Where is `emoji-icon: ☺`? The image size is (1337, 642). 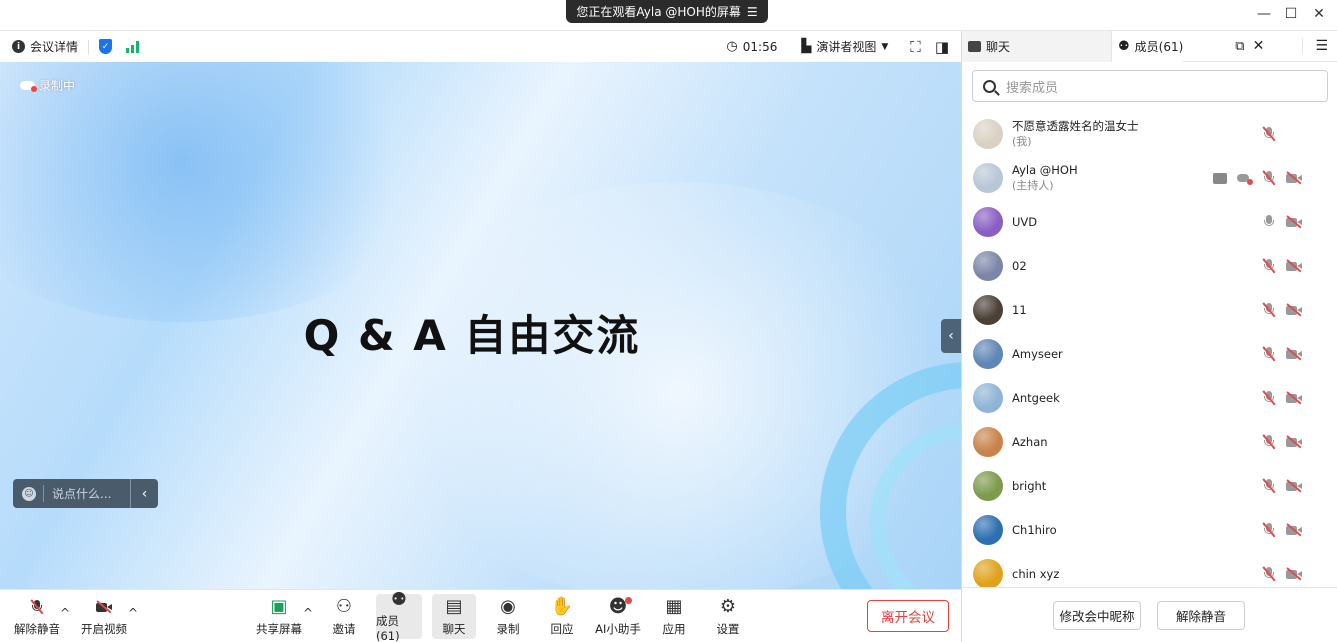 emoji-icon: ☺ is located at coordinates (29, 493).